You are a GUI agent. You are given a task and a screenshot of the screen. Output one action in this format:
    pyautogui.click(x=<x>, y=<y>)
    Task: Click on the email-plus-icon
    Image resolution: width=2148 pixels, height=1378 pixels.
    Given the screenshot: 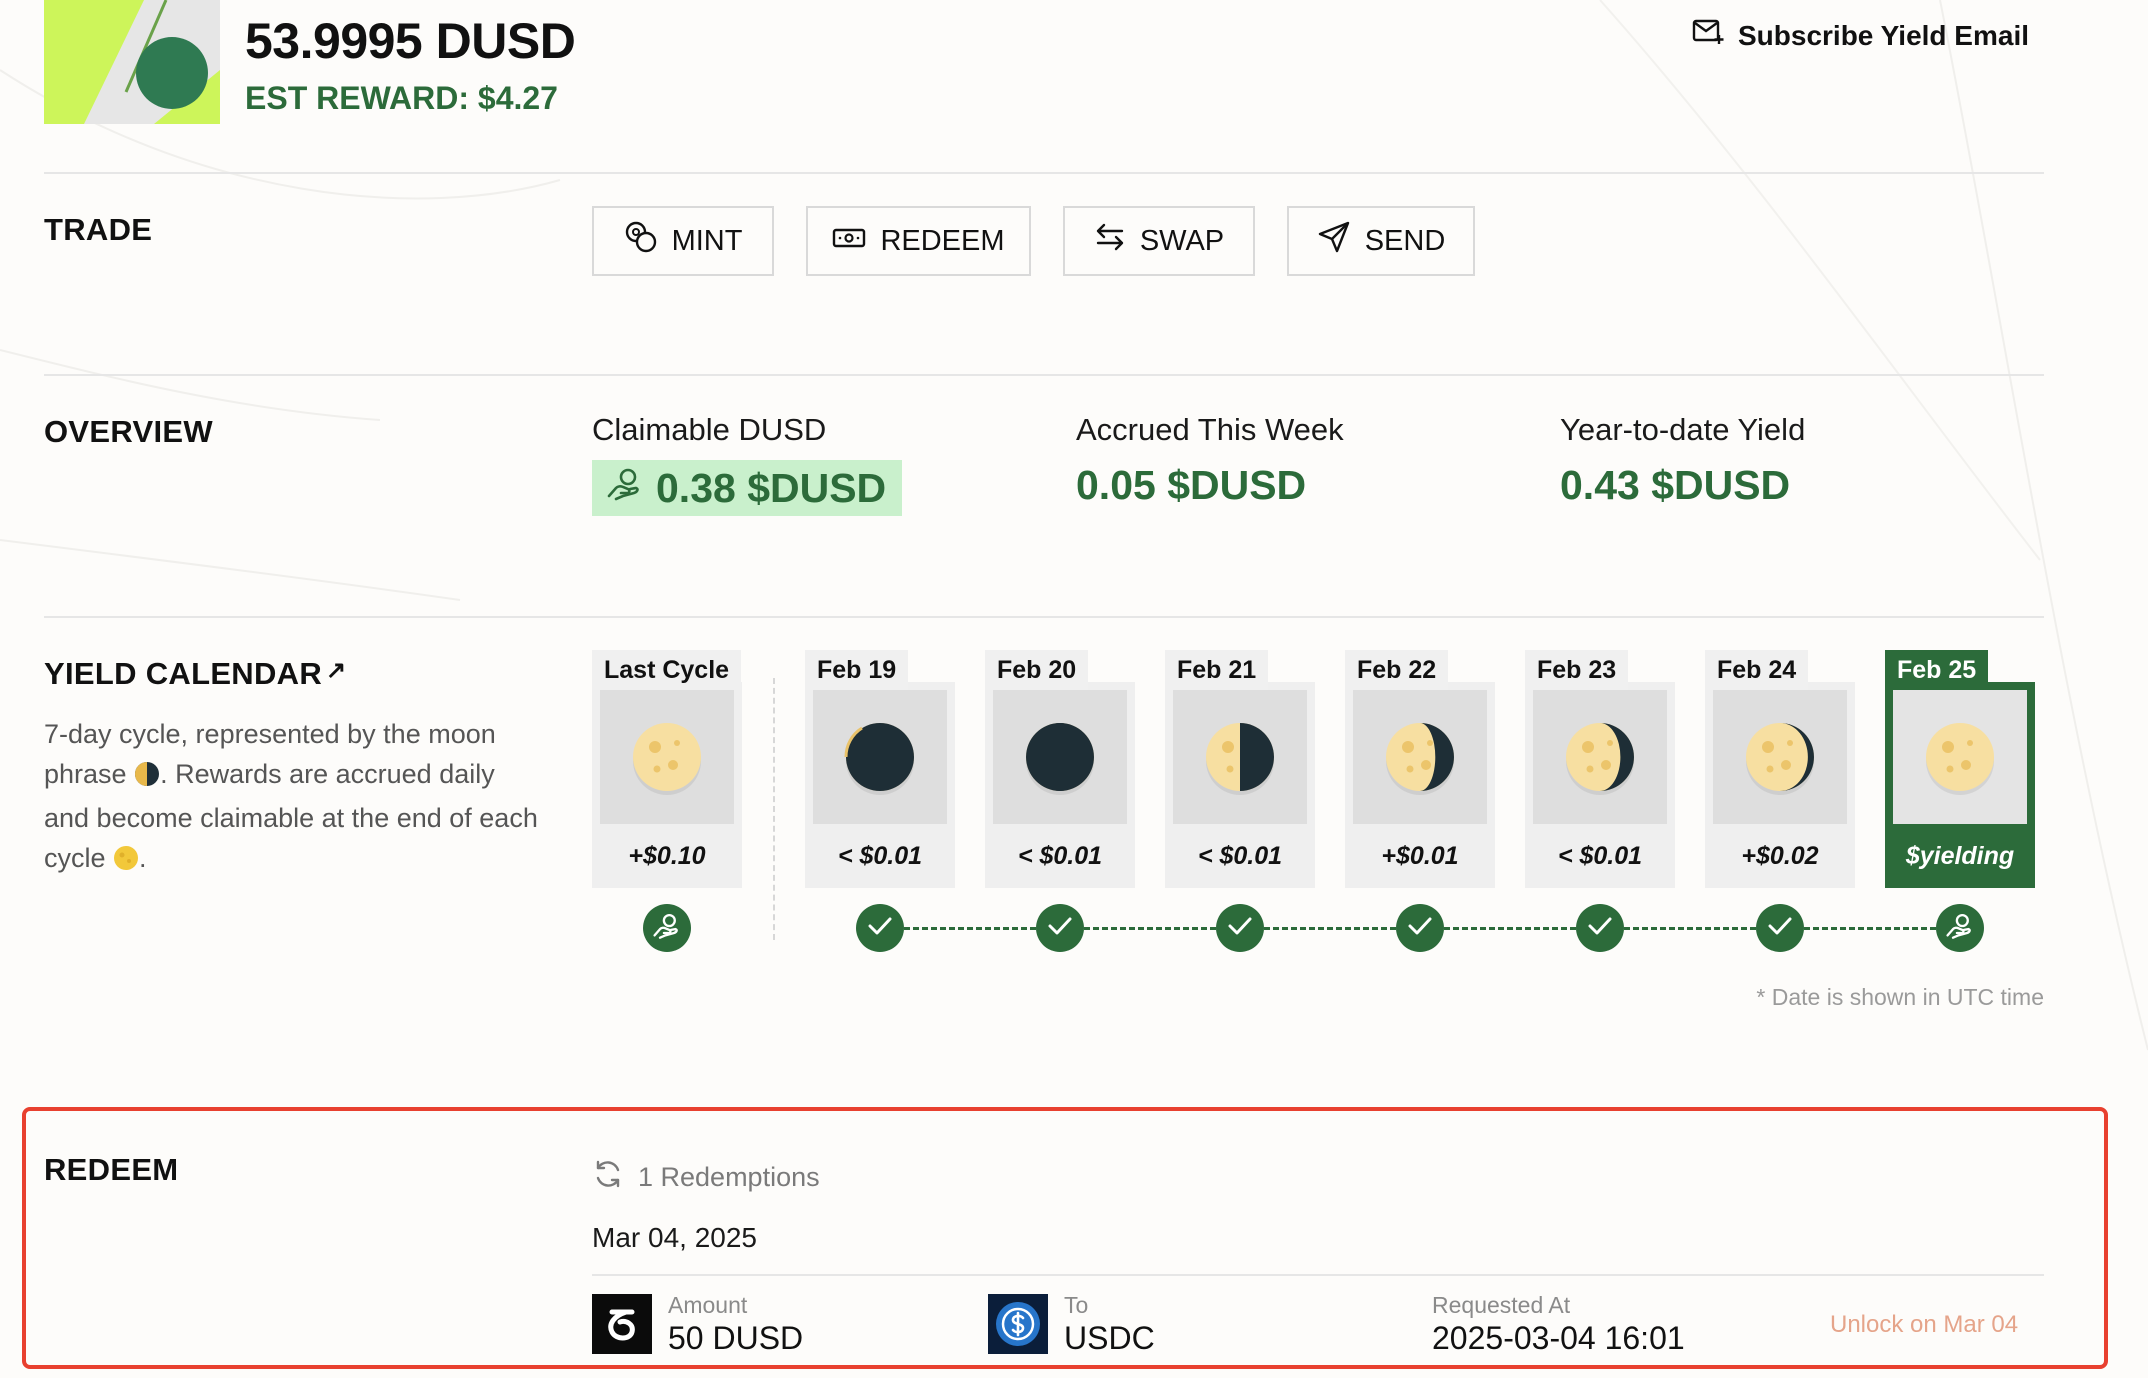 What is the action you would take?
    pyautogui.click(x=1708, y=35)
    